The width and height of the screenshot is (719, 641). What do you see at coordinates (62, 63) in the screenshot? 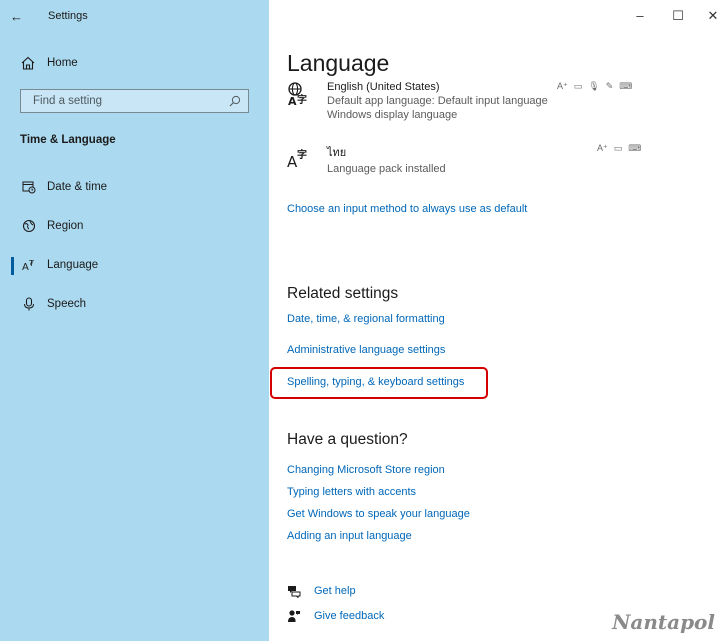
I see `sidebar-item-label: Home` at bounding box center [62, 63].